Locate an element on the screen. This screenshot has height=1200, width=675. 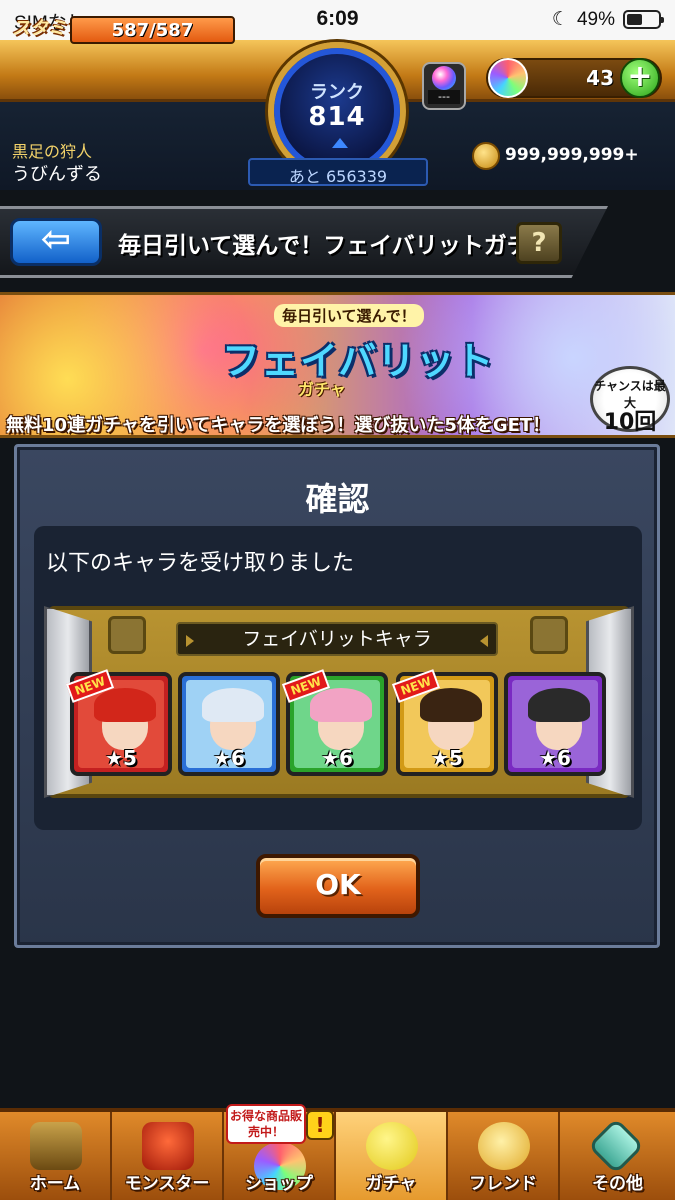
reward-label: フェイバリットキャラ is located at coordinates (337, 639).